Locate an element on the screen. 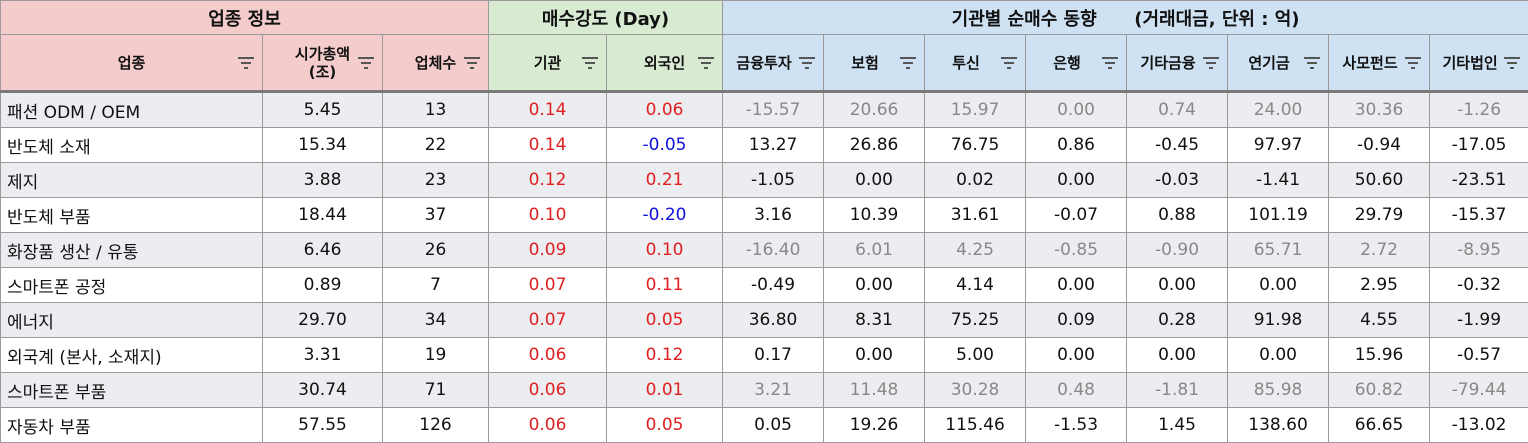 This screenshot has height=443, width=1528. cell-insurance: 0.00 is located at coordinates (874, 180).